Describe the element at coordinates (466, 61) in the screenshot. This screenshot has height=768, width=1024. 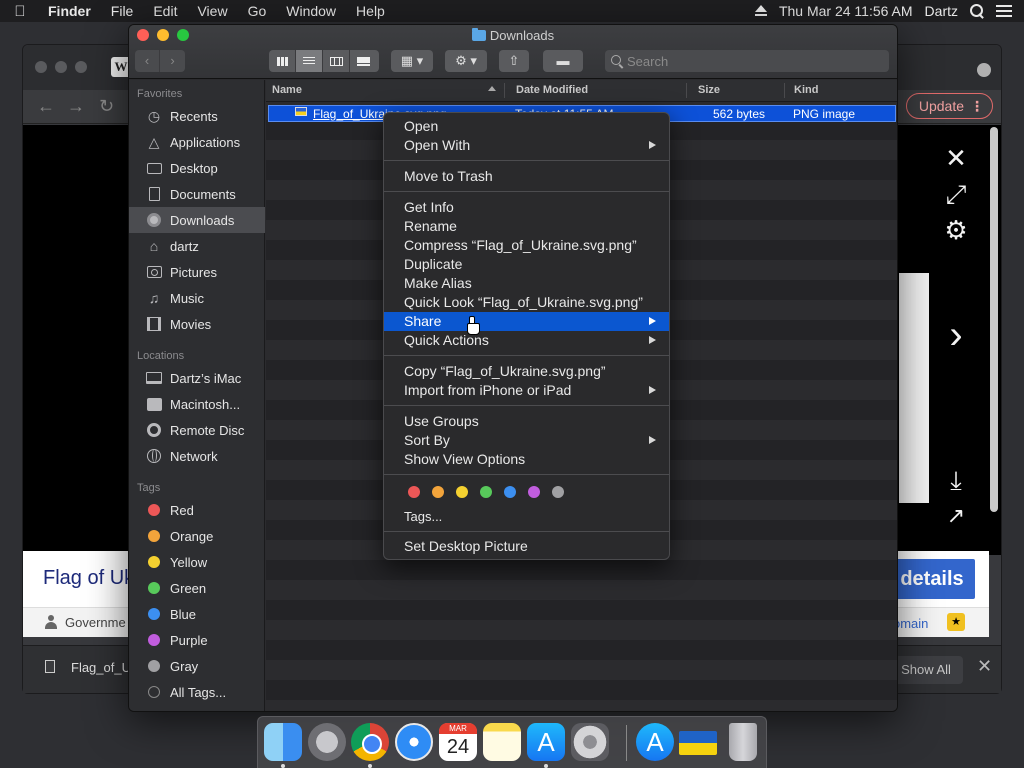
I see `action-button: ⚙ ▾` at that location.